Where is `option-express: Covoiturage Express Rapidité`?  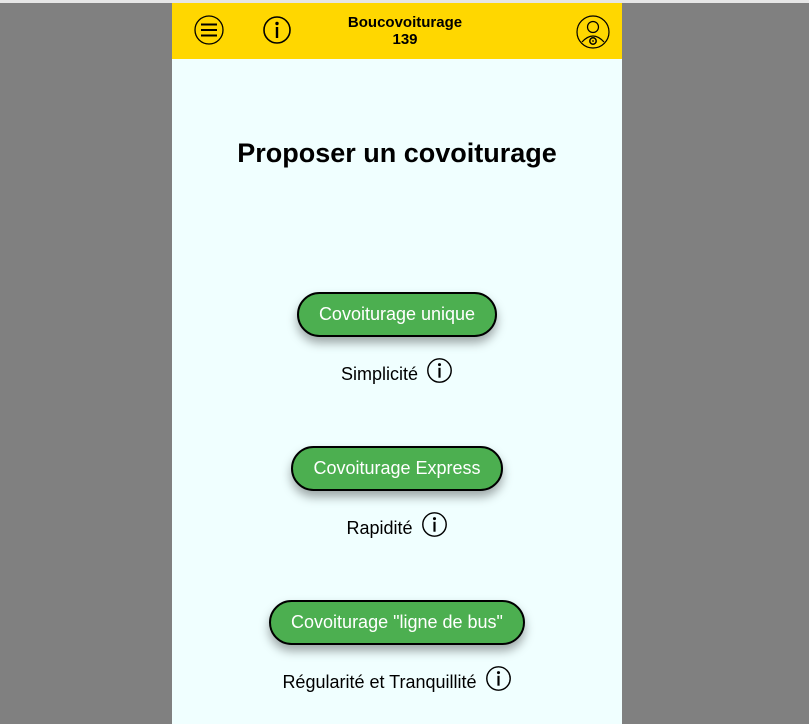 option-express: Covoiturage Express Rapidité is located at coordinates (397, 494).